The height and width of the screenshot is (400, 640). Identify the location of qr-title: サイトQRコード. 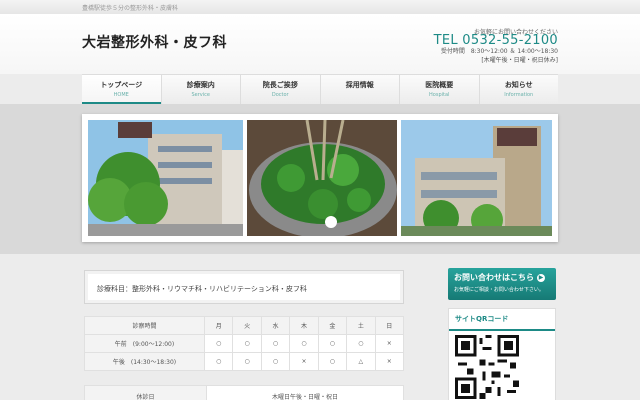
(502, 320).